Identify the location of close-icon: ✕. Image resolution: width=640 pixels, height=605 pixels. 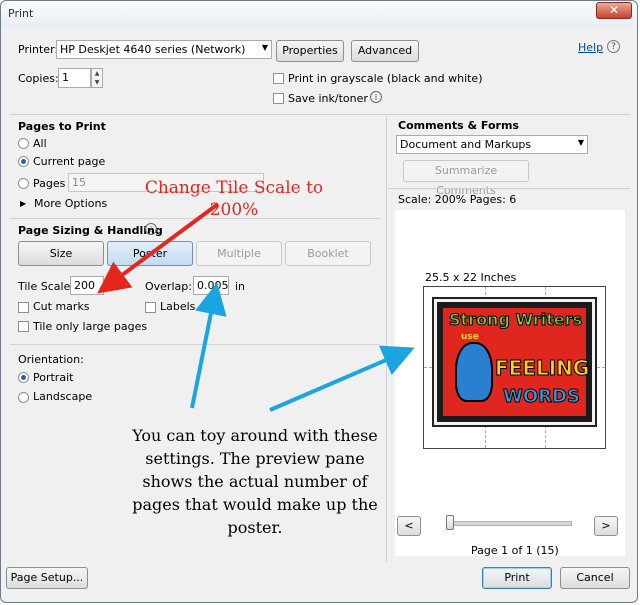
(614, 10).